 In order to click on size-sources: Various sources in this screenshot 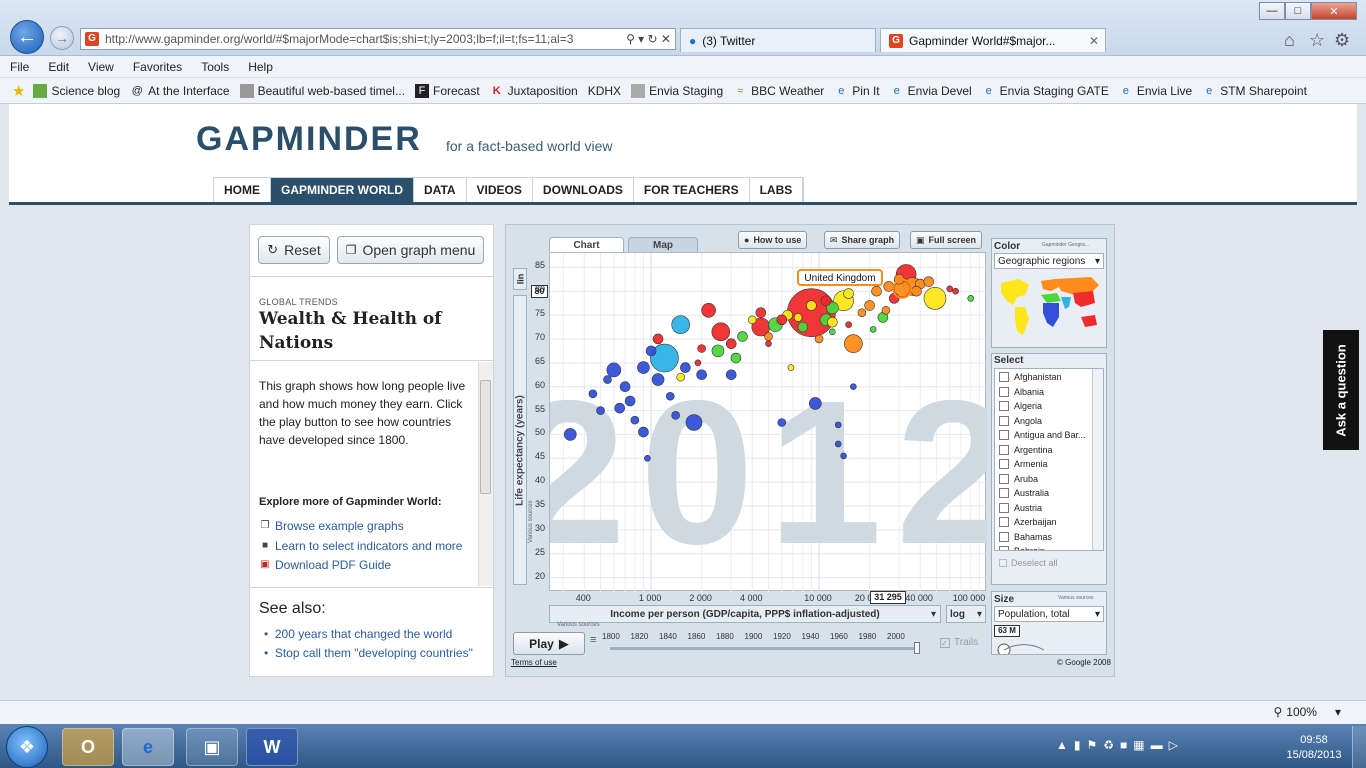, I will do `click(1075, 598)`.